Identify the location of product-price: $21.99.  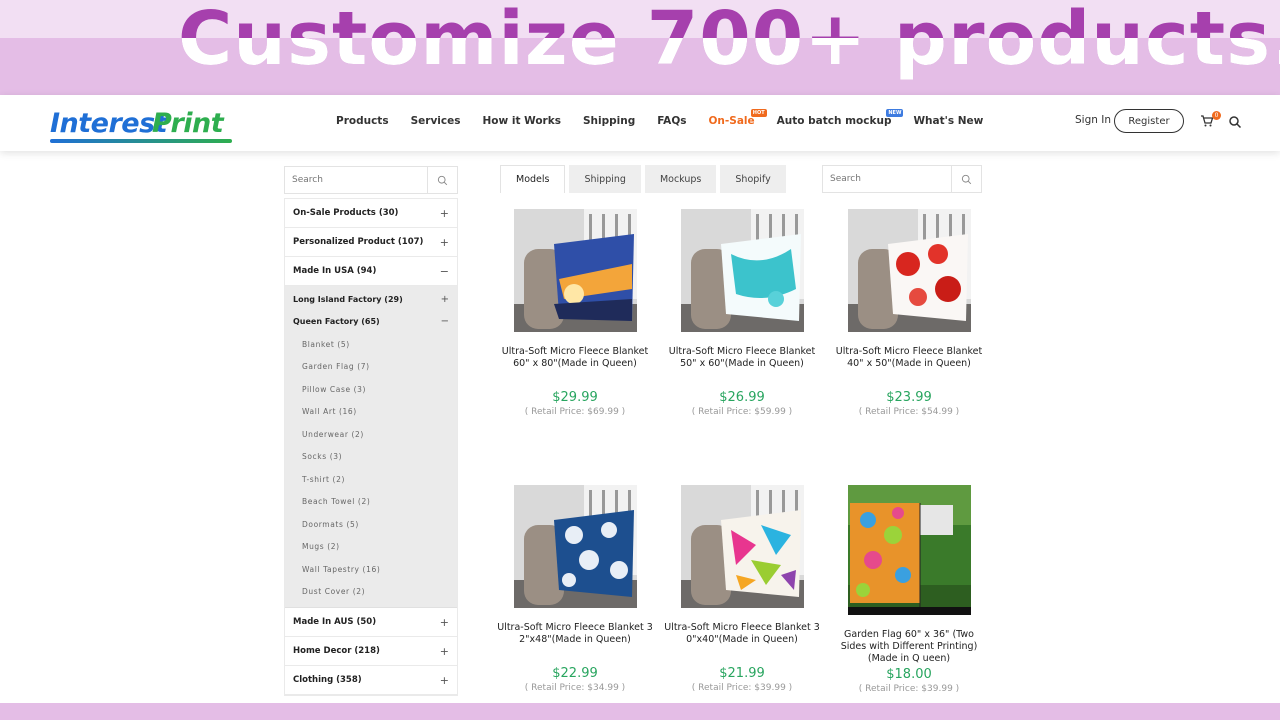
(742, 673).